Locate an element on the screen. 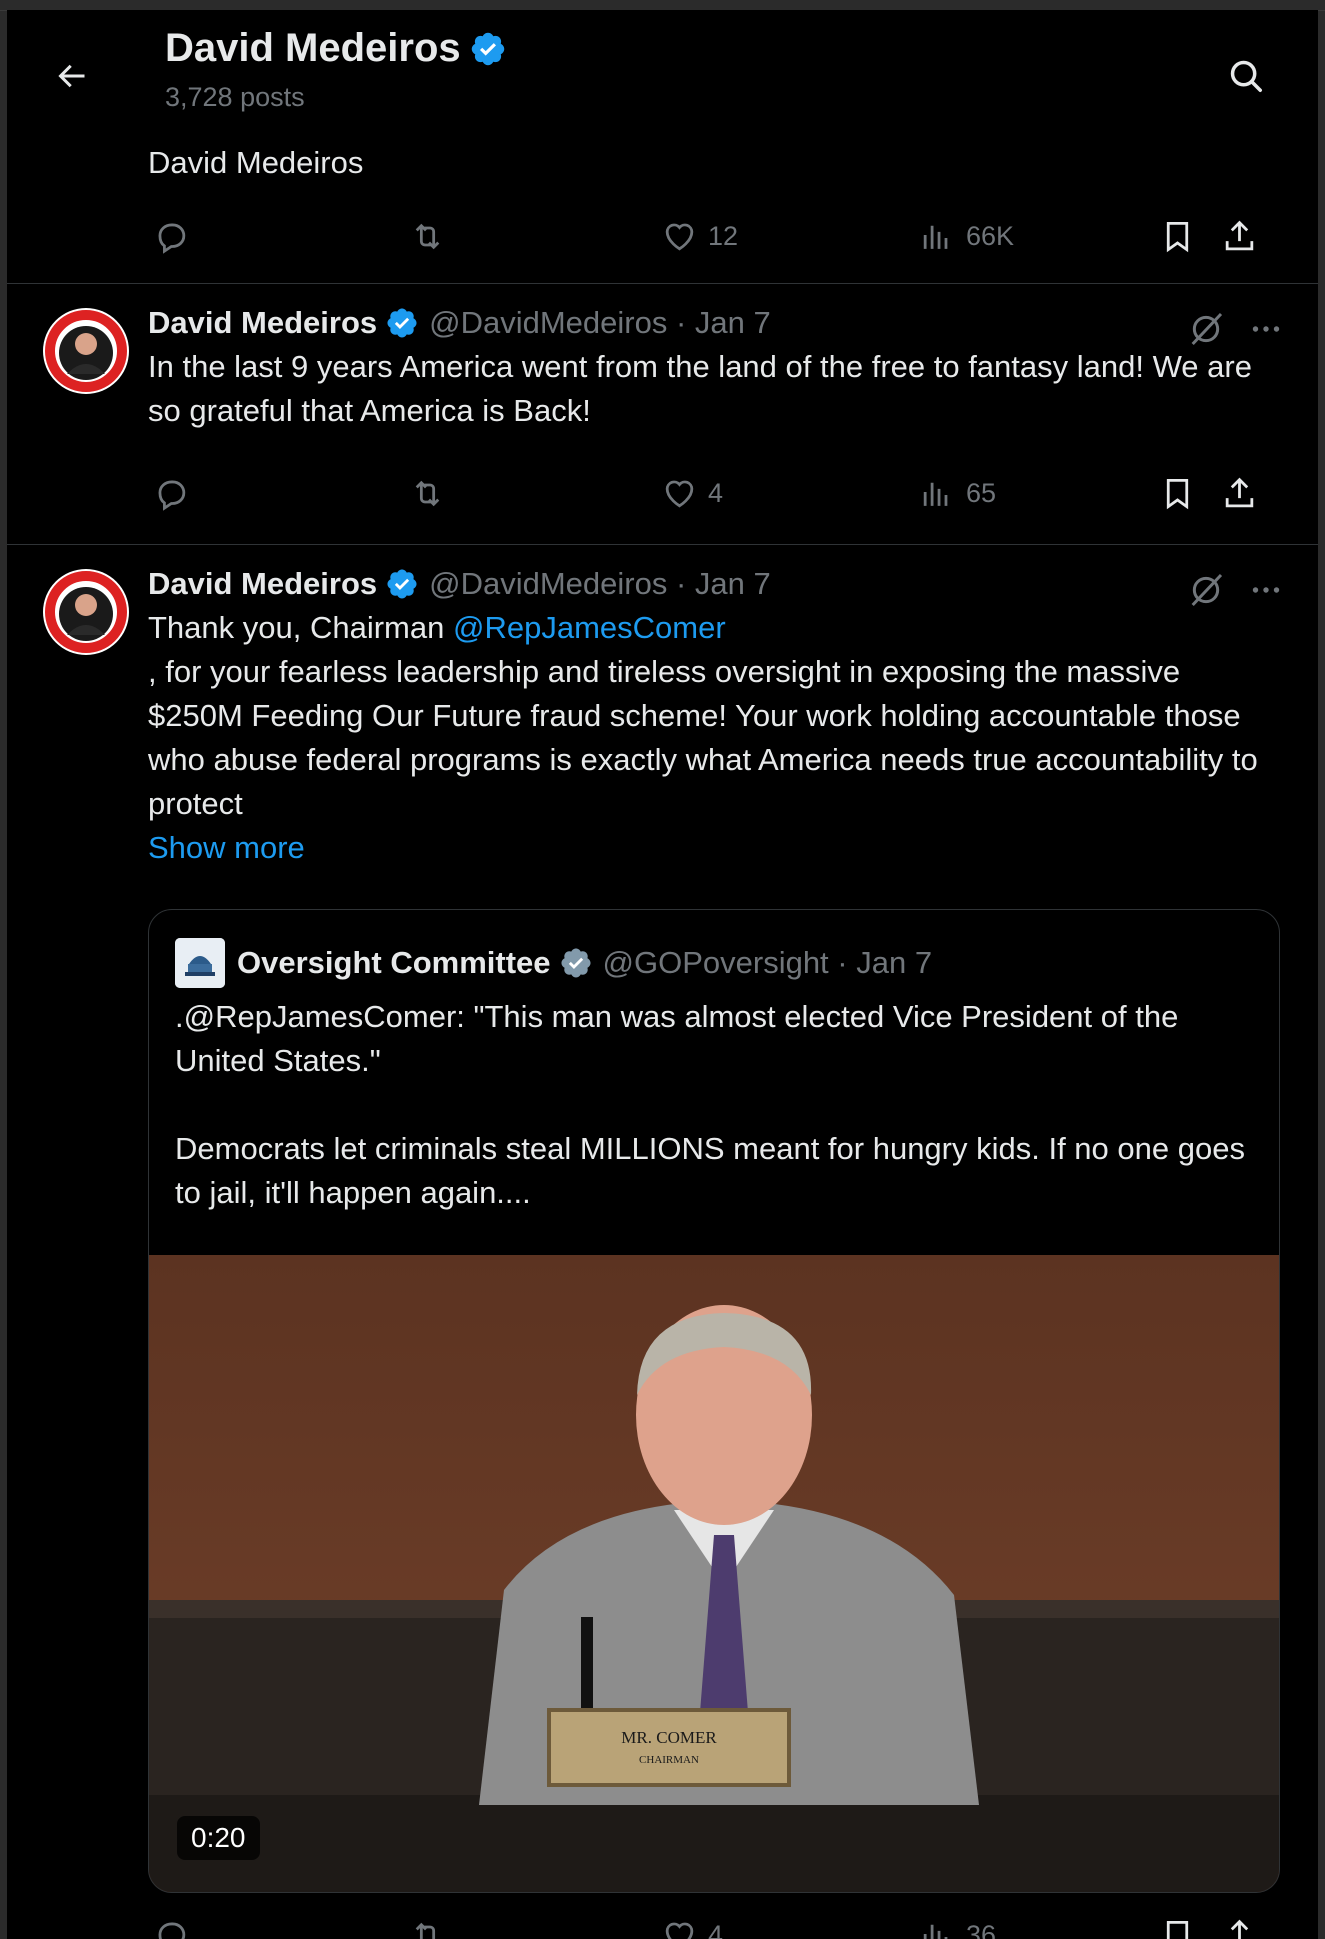 The image size is (1325, 1939). like-count: 12 is located at coordinates (723, 235).